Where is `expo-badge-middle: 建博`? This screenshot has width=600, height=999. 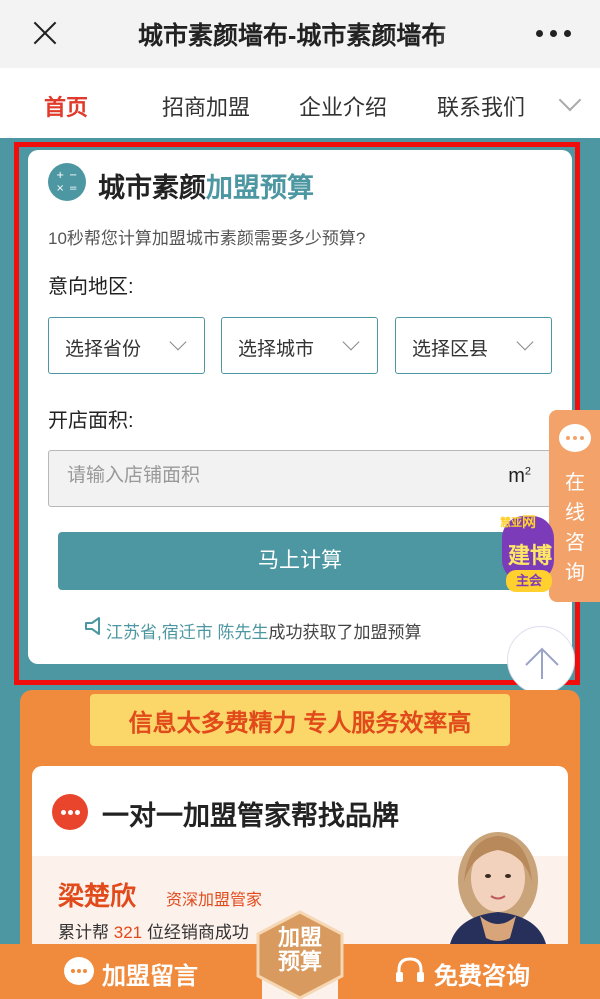 expo-badge-middle: 建博 is located at coordinates (530, 555).